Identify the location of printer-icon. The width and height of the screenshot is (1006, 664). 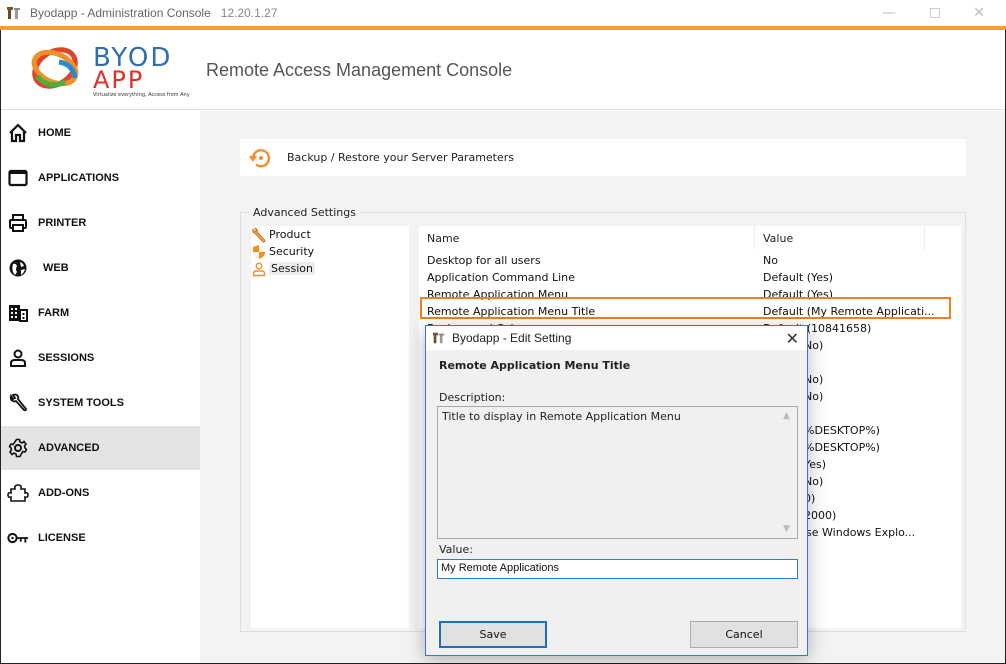
(18, 223).